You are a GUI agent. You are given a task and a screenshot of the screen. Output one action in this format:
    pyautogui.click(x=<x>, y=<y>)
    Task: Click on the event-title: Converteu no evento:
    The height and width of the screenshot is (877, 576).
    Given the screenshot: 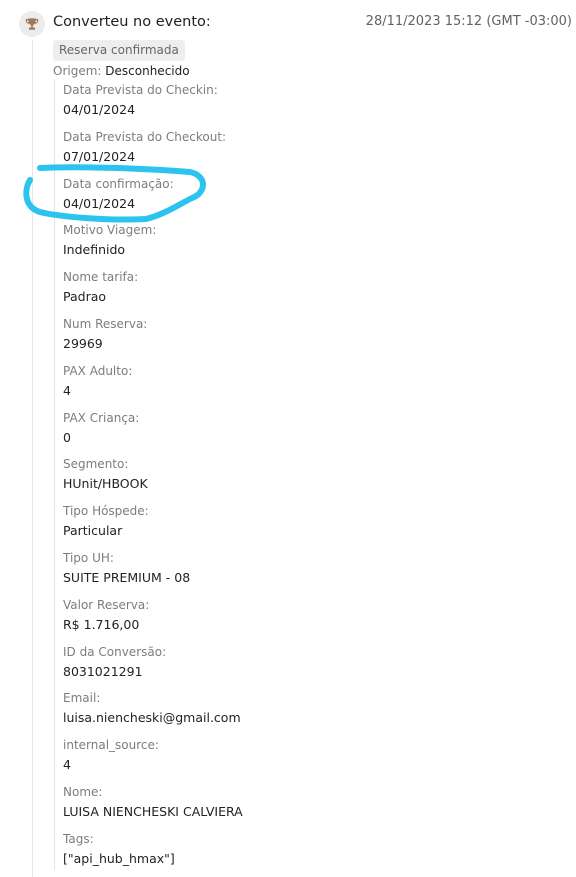 What is the action you would take?
    pyautogui.click(x=132, y=22)
    